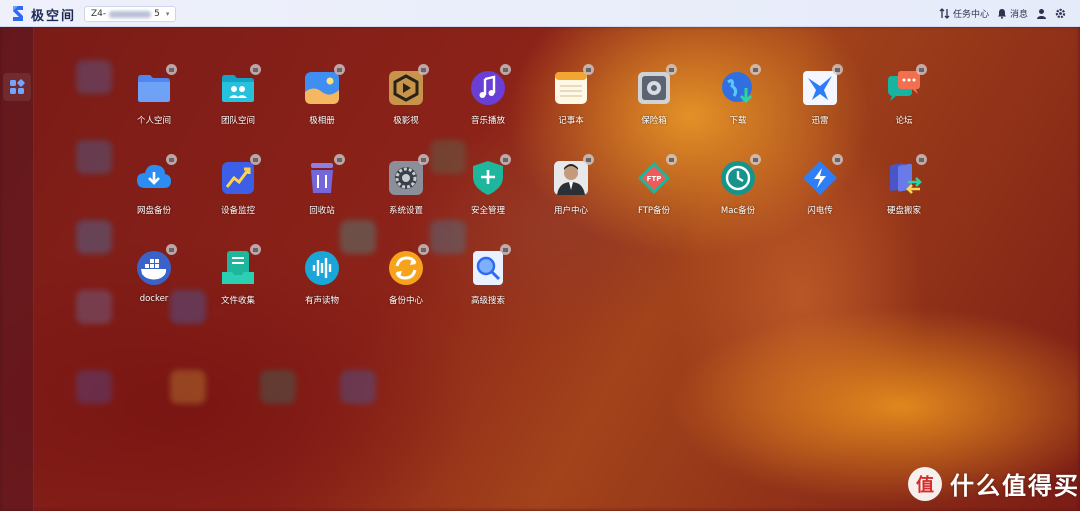 The image size is (1080, 511). Describe the element at coordinates (820, 192) in the screenshot. I see `app-flash-transfer: 闪电传` at that location.